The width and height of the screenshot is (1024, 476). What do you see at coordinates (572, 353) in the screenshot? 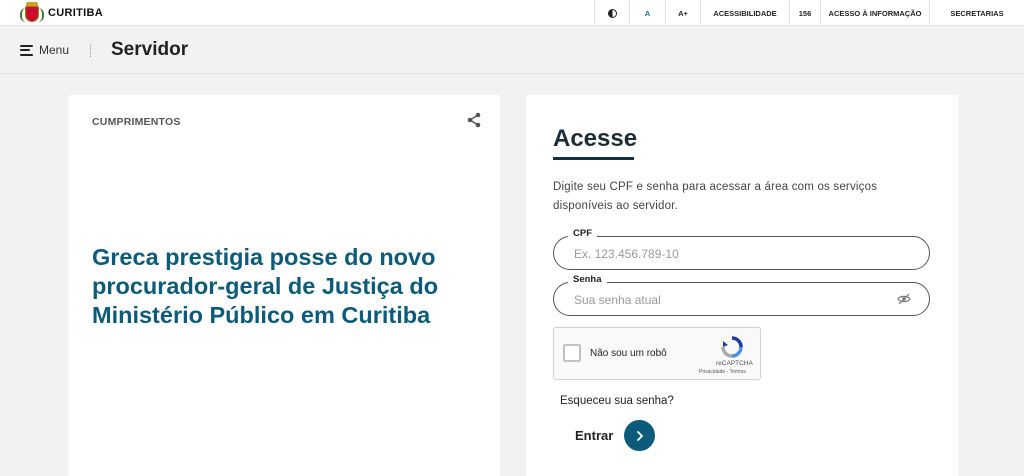
I see `recaptcha-checkbox` at bounding box center [572, 353].